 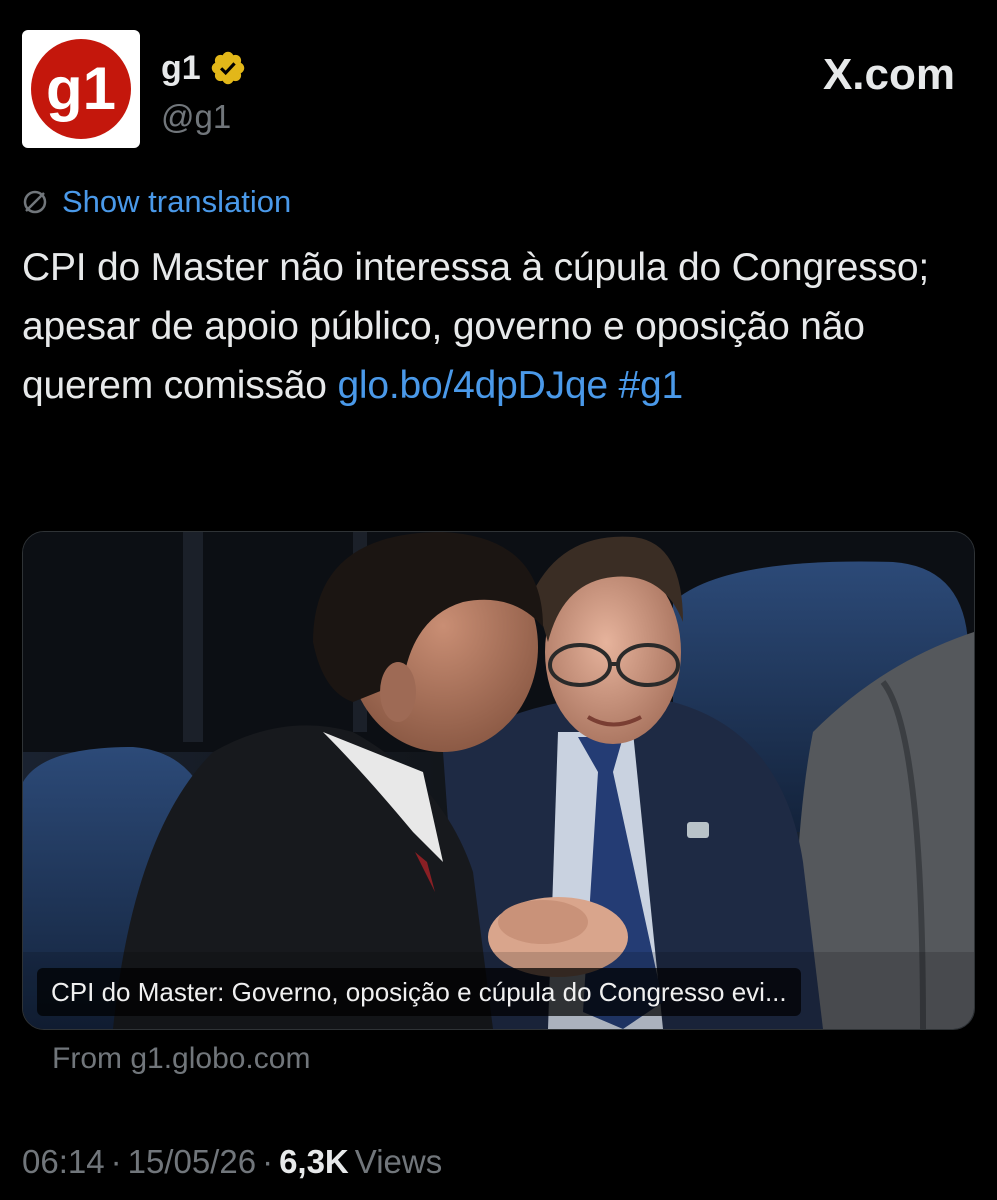 I want to click on tweet-hashtag: #g1, so click(x=651, y=385).